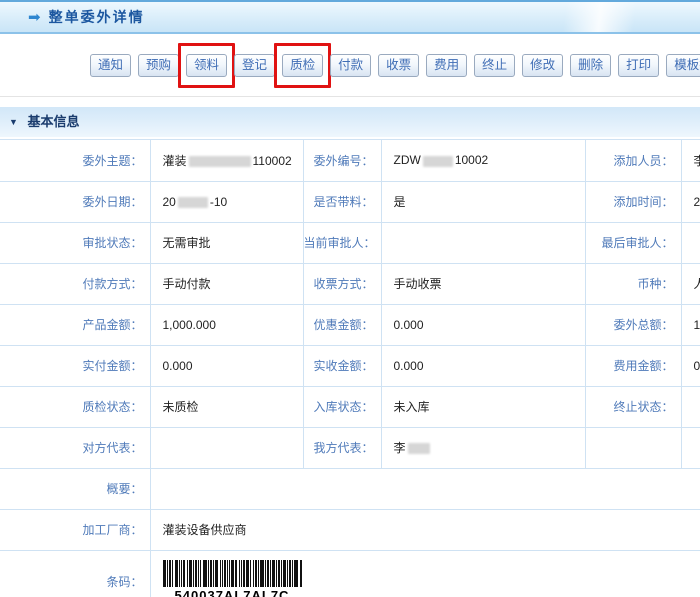 The image size is (700, 597). I want to click on toolbar-button-wrap: 费用, so click(447, 65).